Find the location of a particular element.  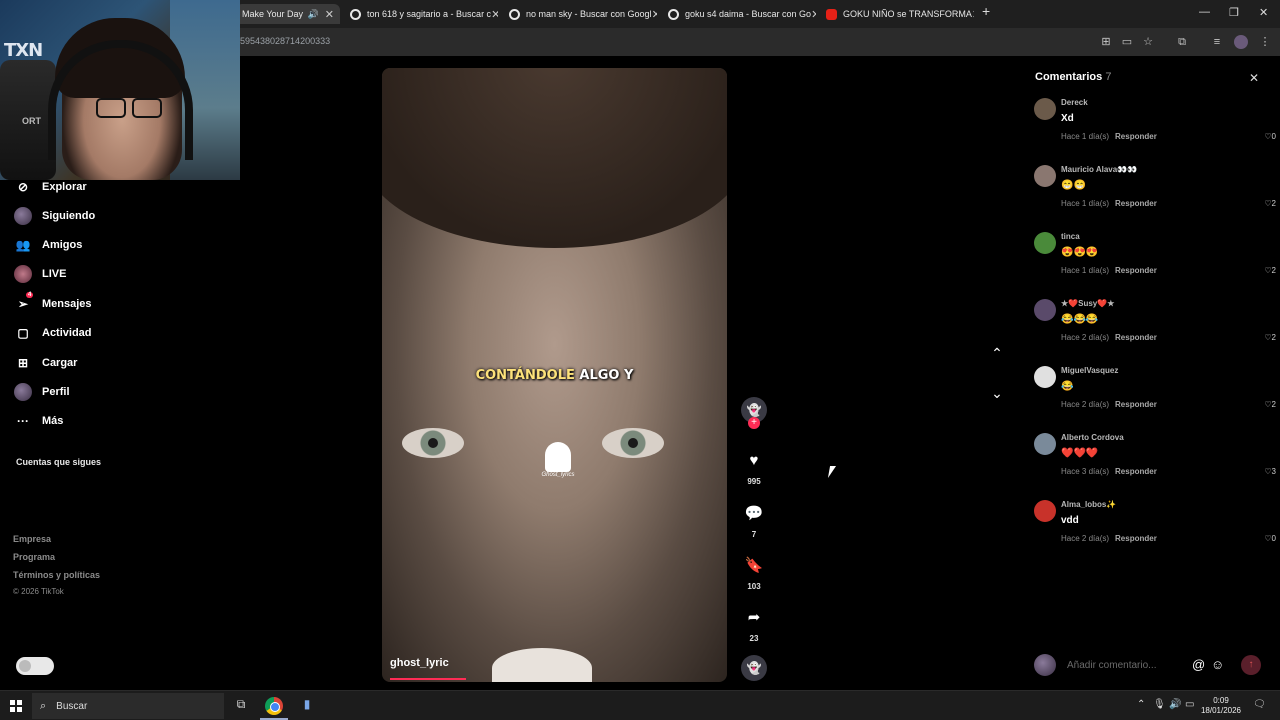

extensions-icon: ⧉ is located at coordinates (1182, 42).